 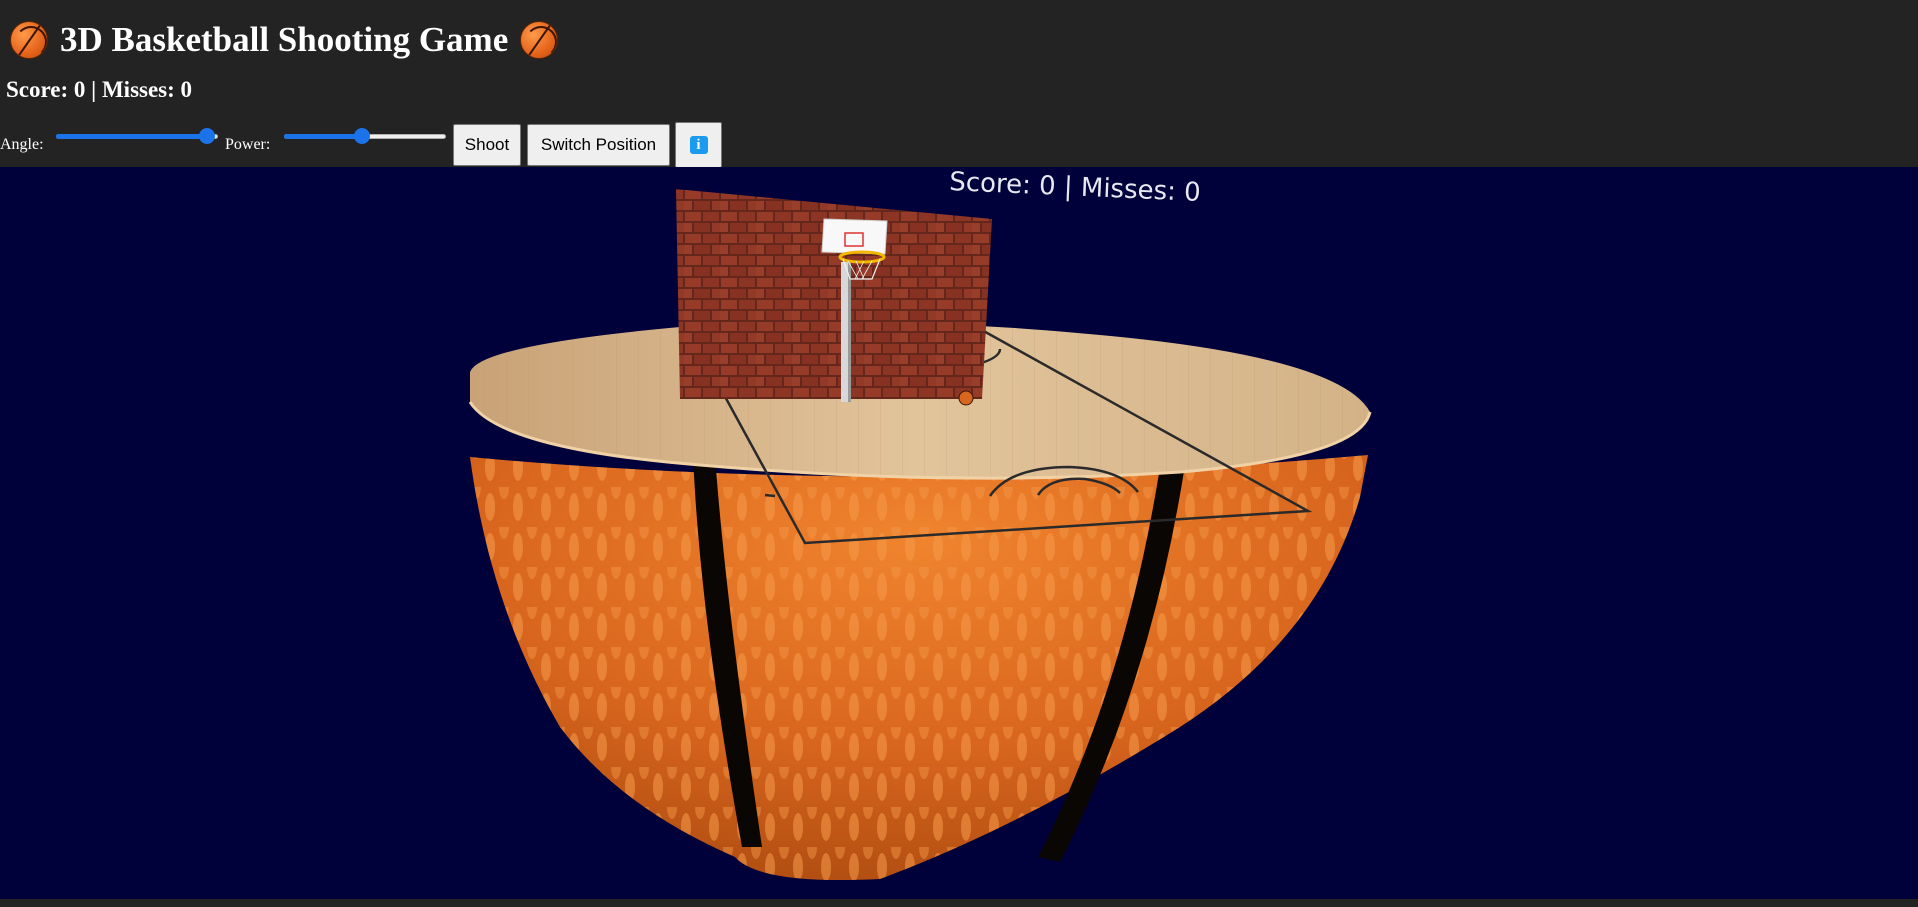 I want to click on info-icon: i, so click(x=698, y=145).